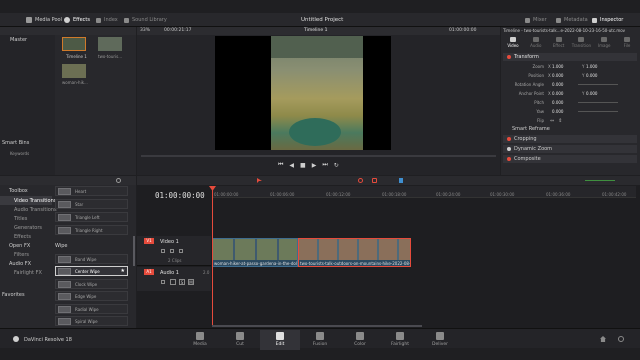  What do you see at coordinates (169, 273) in the screenshot?
I see `audio-track-name: Audio 1` at bounding box center [169, 273].